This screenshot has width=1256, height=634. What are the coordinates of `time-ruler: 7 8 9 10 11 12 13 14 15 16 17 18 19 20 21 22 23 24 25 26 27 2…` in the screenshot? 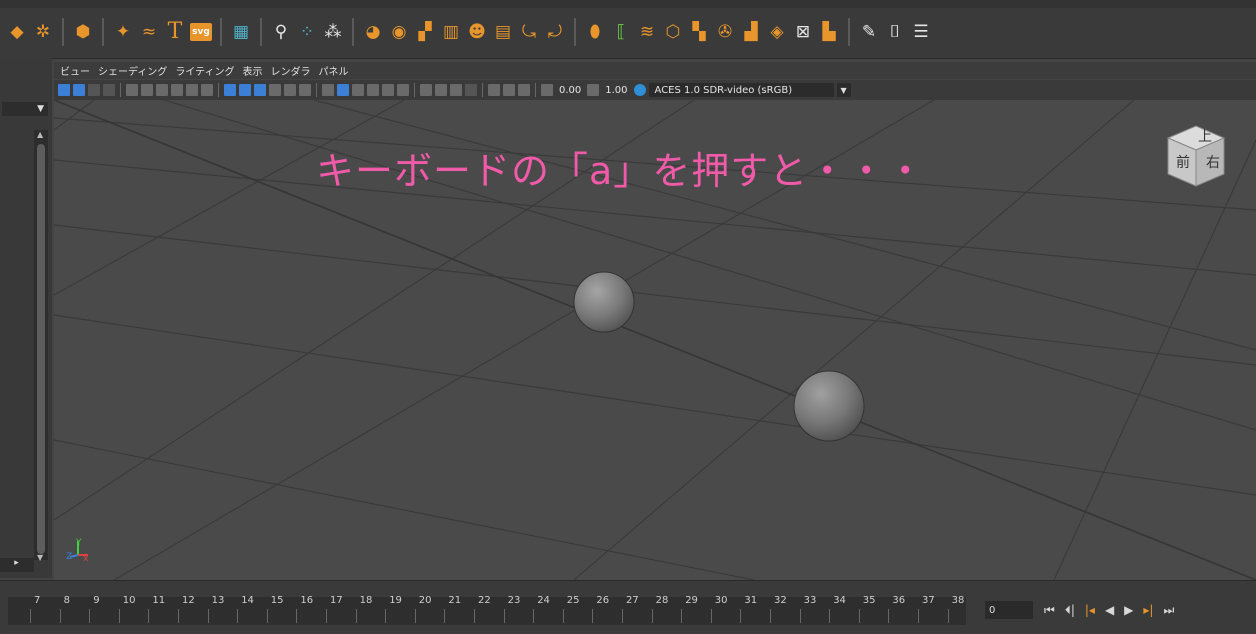 It's located at (487, 610).